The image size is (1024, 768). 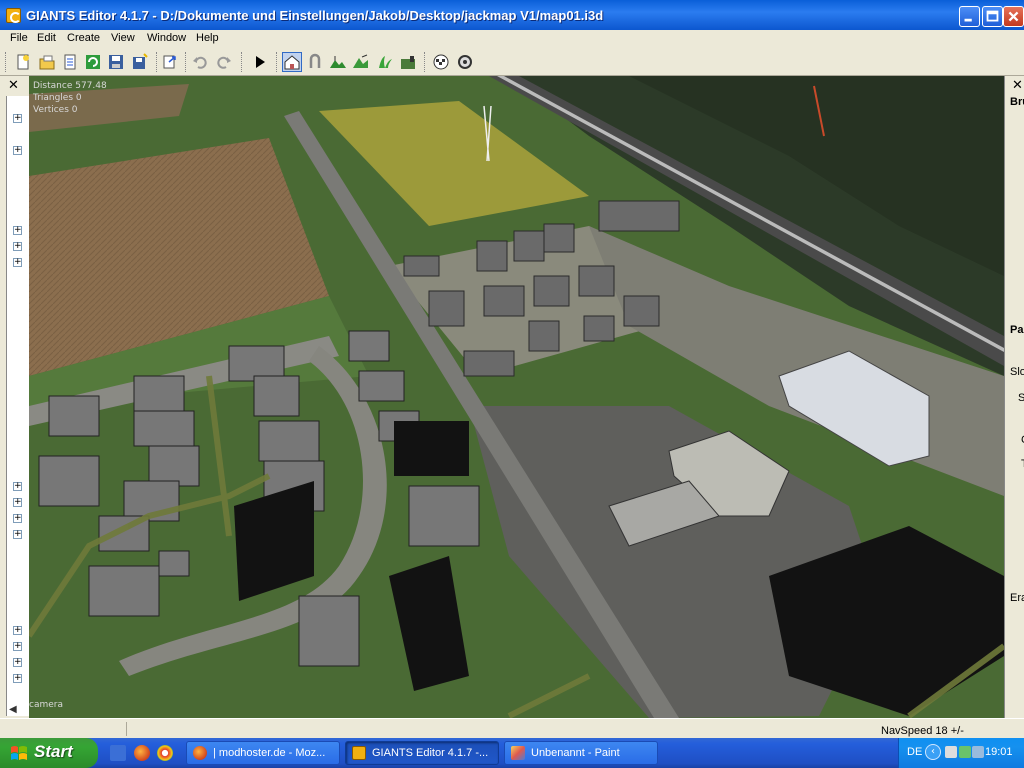 I want to click on panel-label: Bru, so click(x=1017, y=102).